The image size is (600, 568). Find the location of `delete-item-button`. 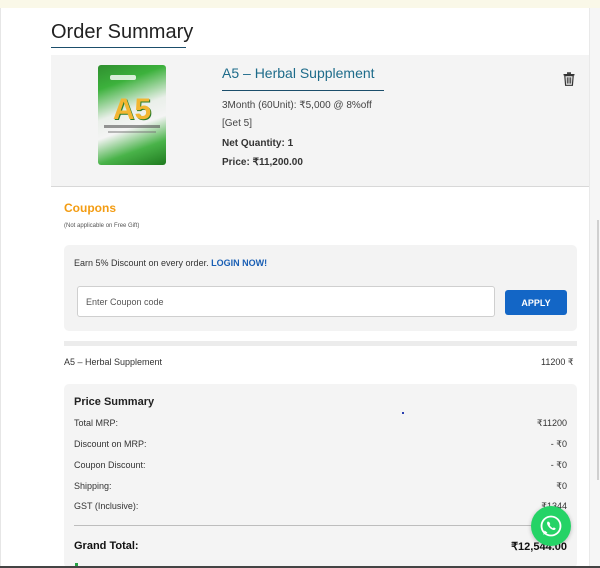

delete-item-button is located at coordinates (571, 80).